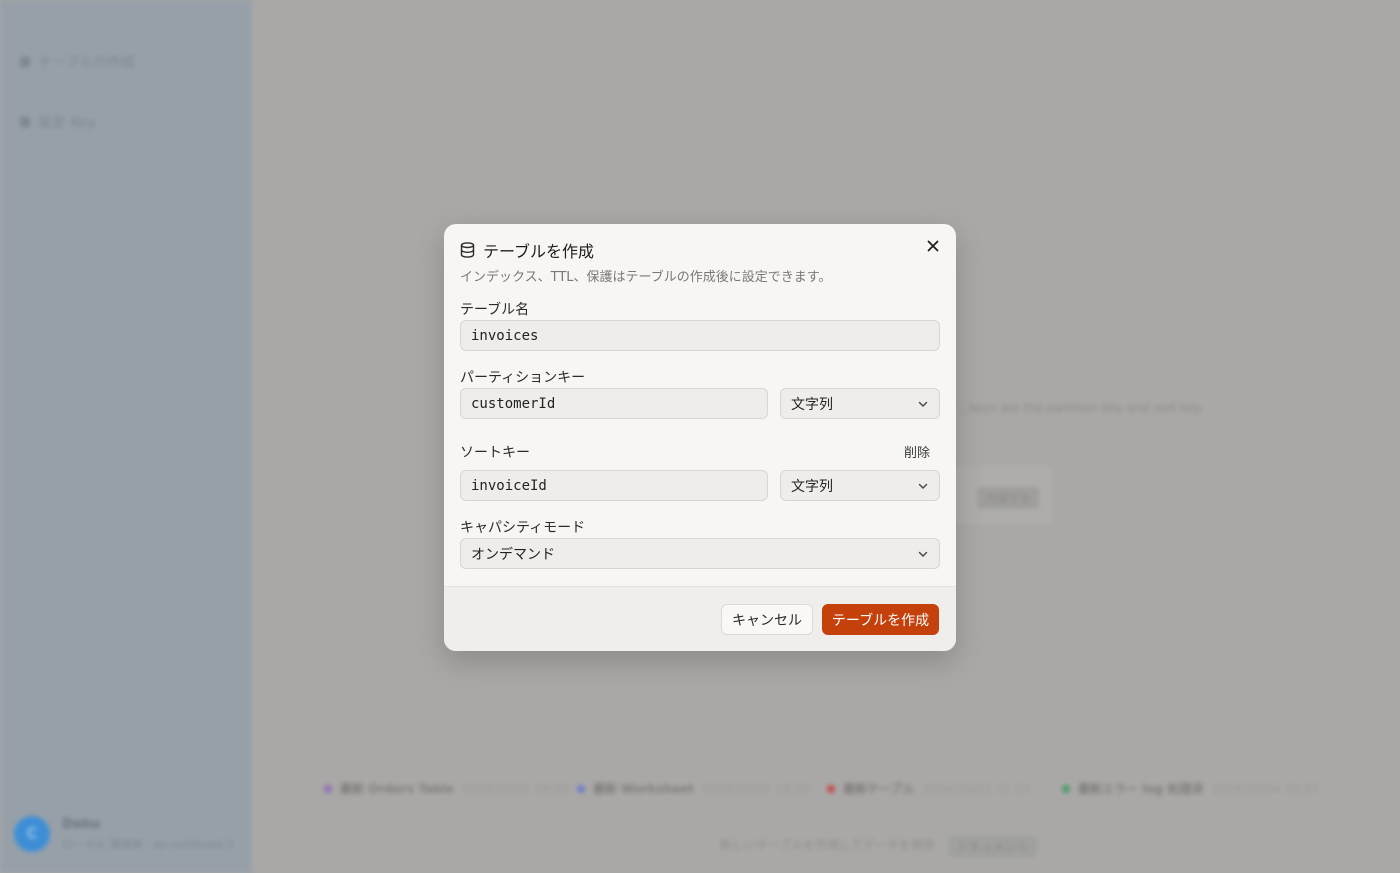  What do you see at coordinates (513, 403) in the screenshot?
I see `partition-key-value: customerId` at bounding box center [513, 403].